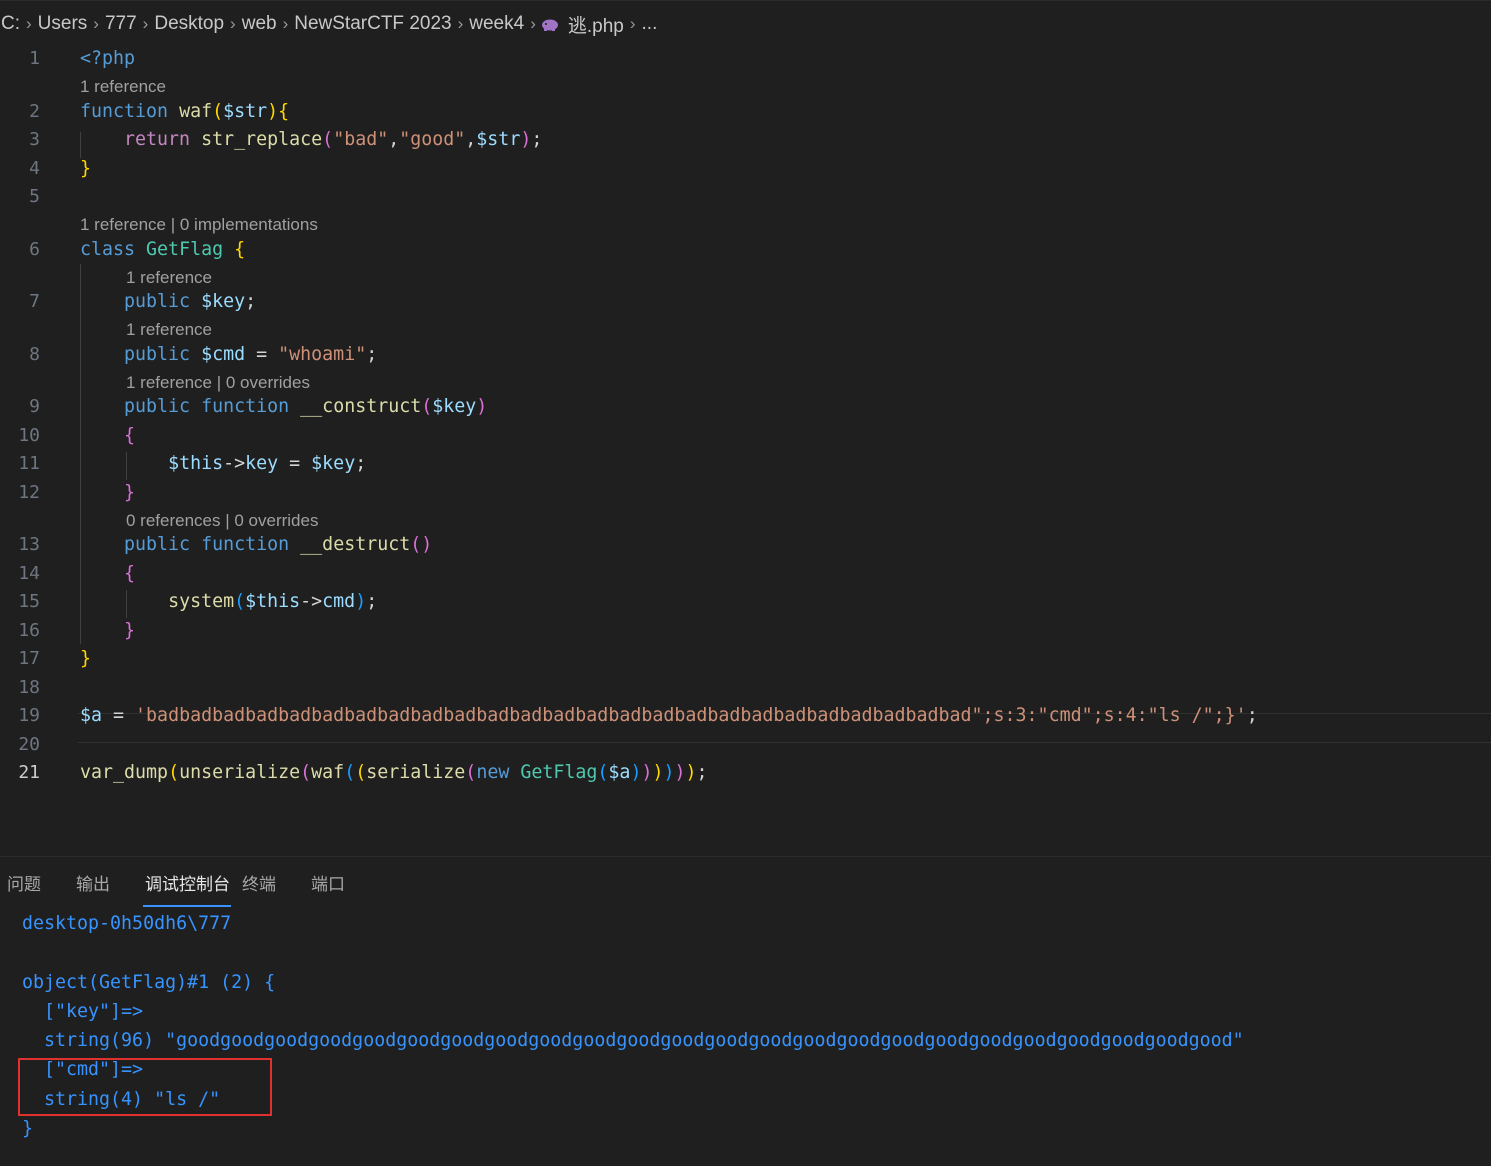 The width and height of the screenshot is (1491, 1166). I want to click on code-line-4: }, so click(86, 168).